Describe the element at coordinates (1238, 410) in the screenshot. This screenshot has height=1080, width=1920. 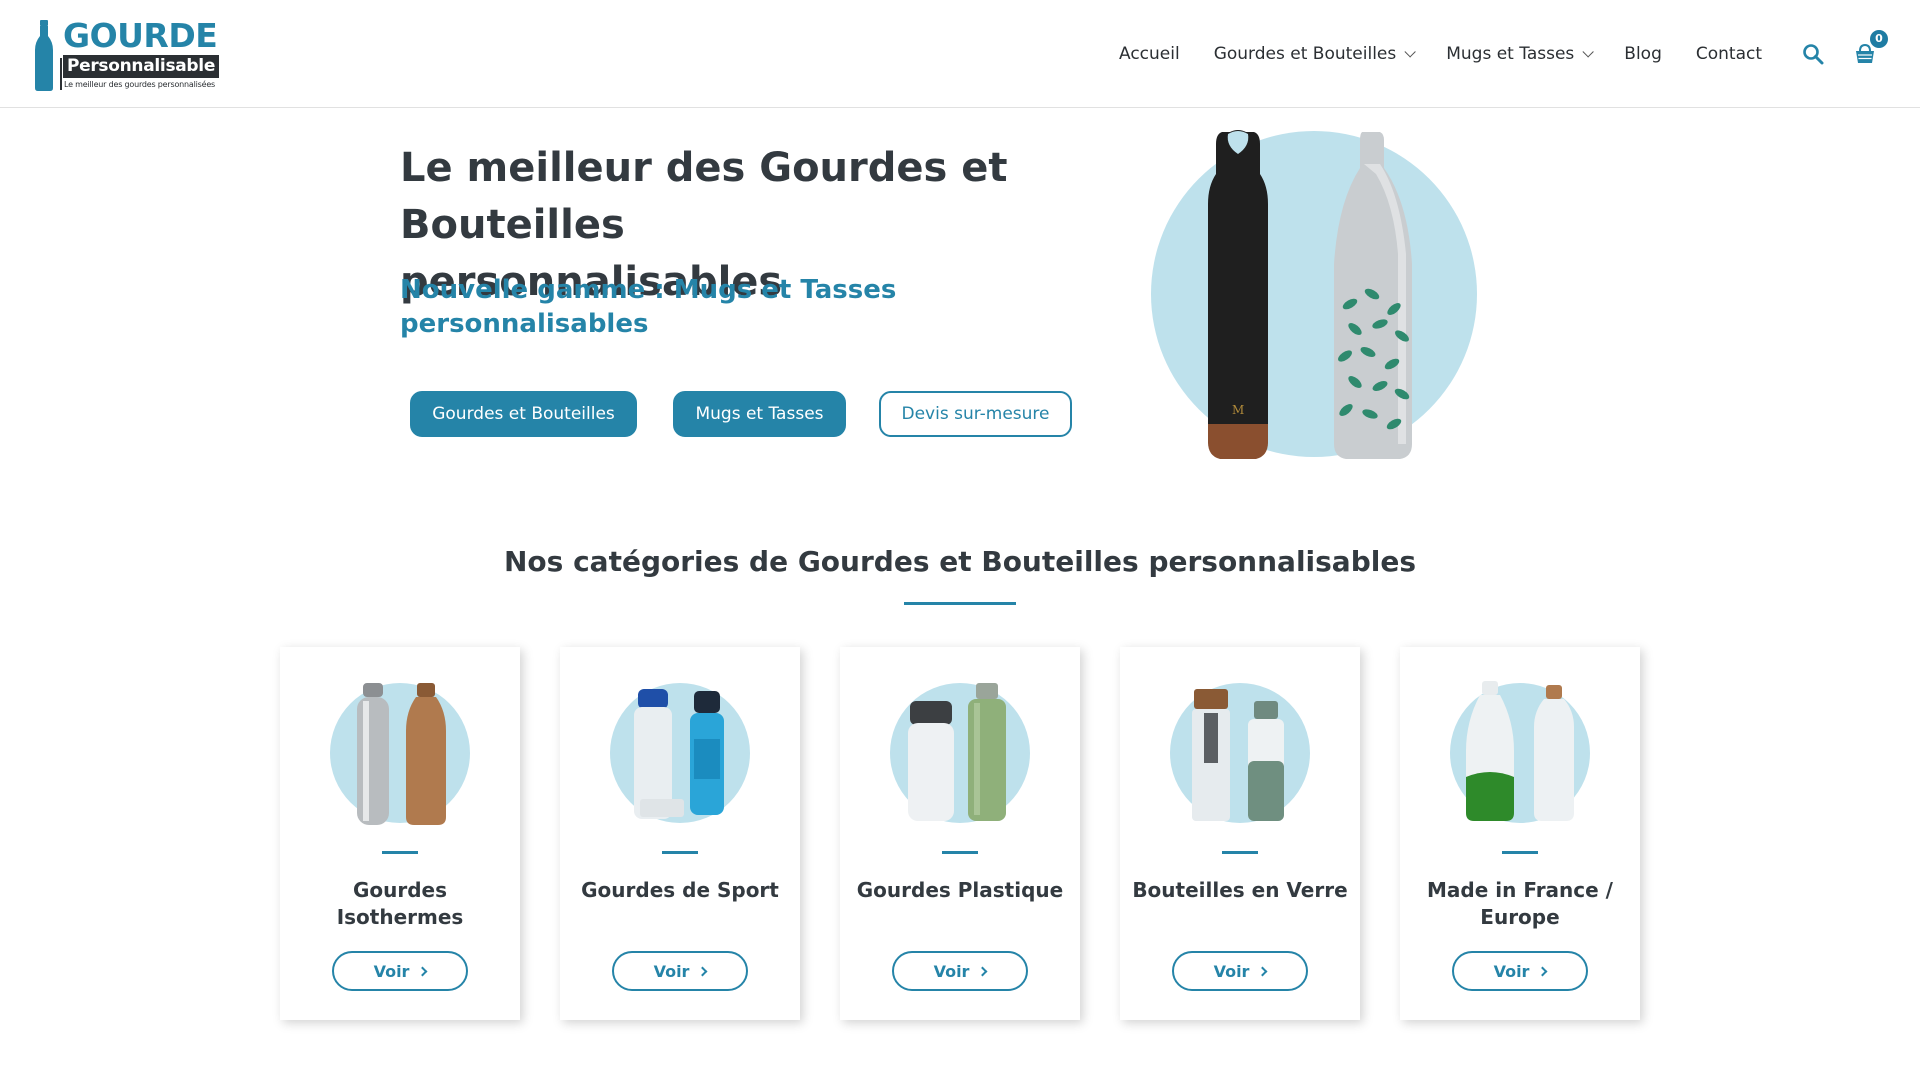
I see `svg-text: M` at that location.